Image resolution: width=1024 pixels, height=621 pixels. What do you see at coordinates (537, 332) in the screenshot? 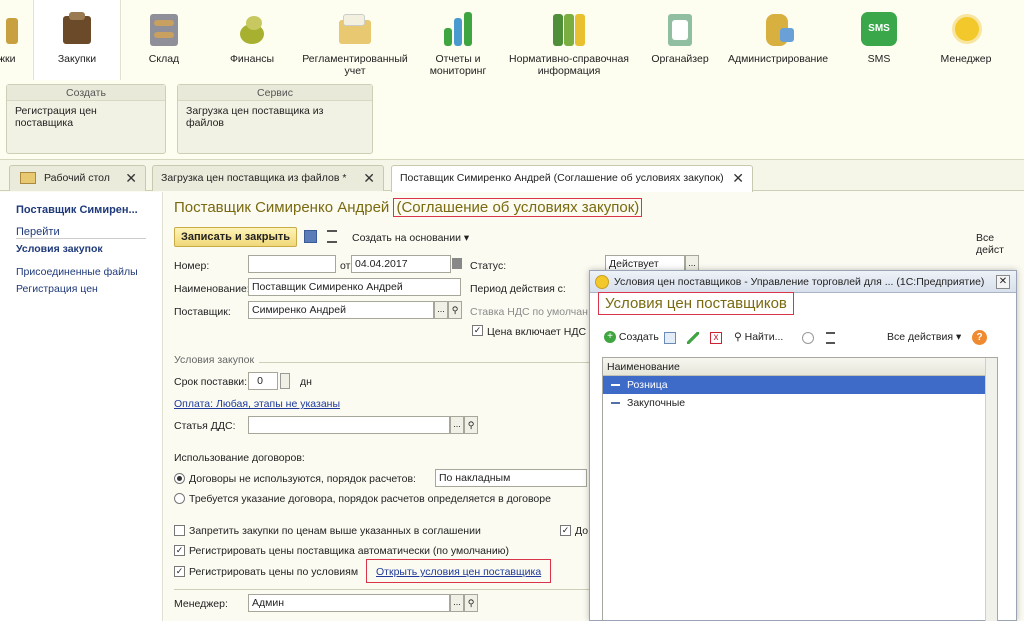
I see `price-includes-vat-label: Цена включает НДС` at bounding box center [537, 332].